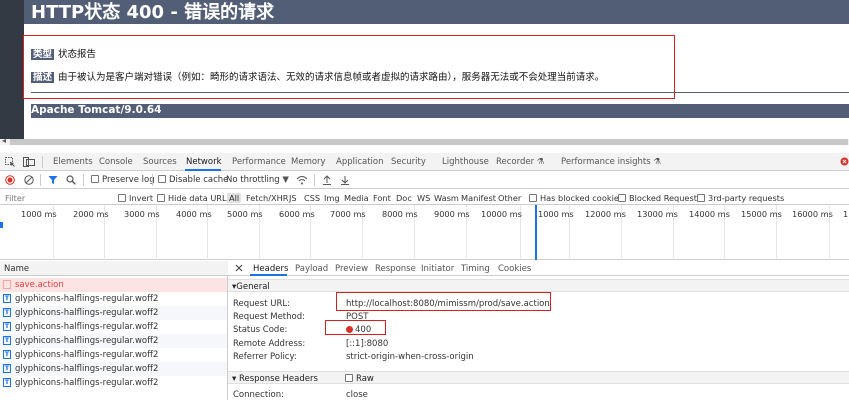 The height and width of the screenshot is (400, 849). I want to click on referrer-policy-value: strict-origin-when-cross-origin, so click(410, 357).